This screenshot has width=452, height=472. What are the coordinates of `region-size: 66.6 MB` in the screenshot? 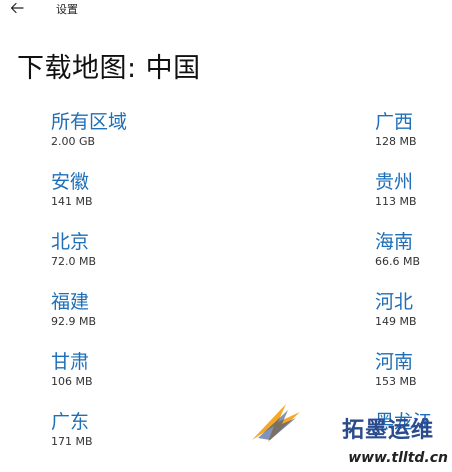 It's located at (398, 261).